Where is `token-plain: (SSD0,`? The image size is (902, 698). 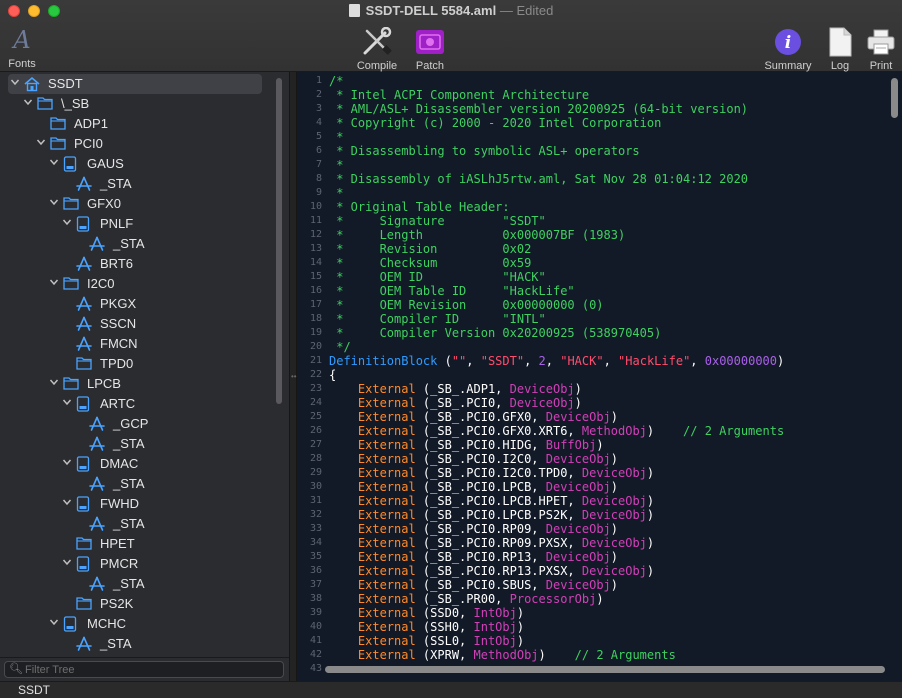 token-plain: (SSD0, is located at coordinates (444, 613).